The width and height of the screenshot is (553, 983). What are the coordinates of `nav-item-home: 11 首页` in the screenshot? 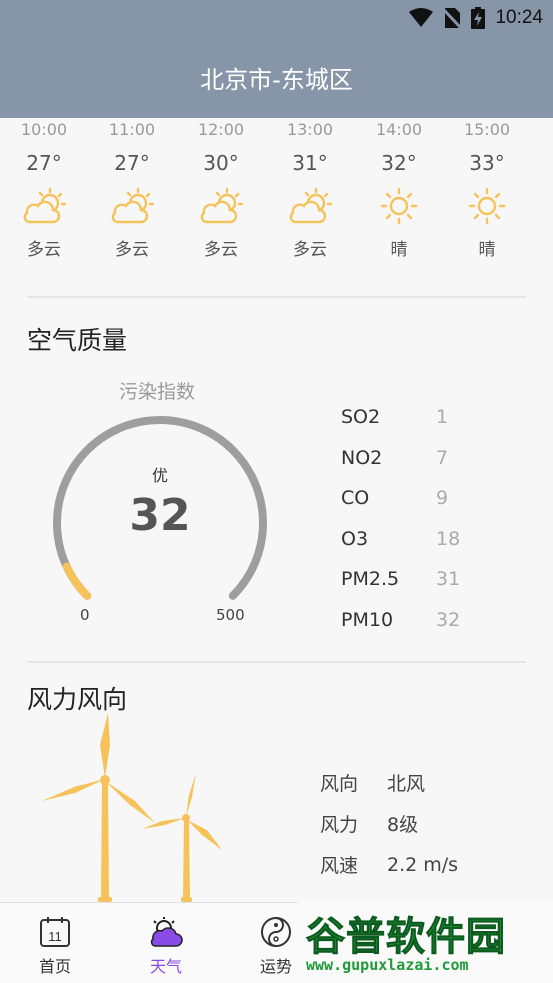 It's located at (55, 943).